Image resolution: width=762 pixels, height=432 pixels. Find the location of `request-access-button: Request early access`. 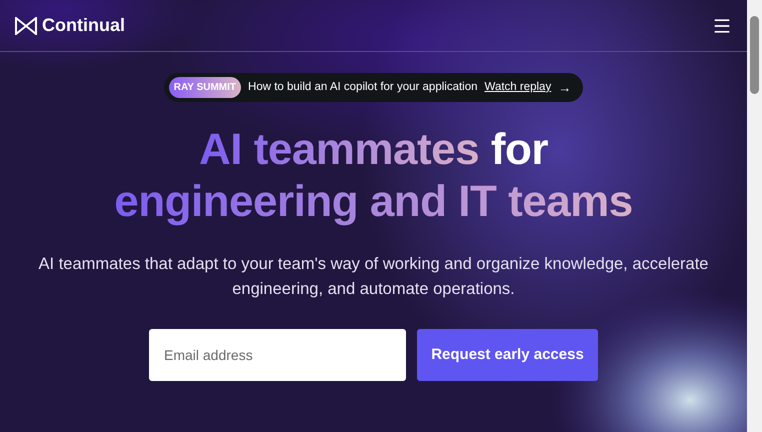

request-access-button: Request early access is located at coordinates (507, 355).